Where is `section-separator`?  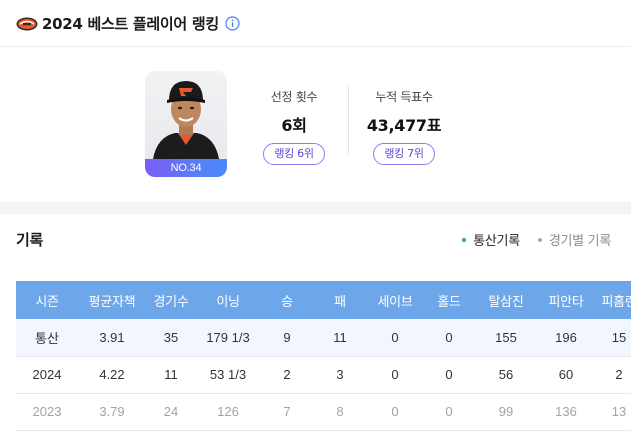
section-separator is located at coordinates (315, 208).